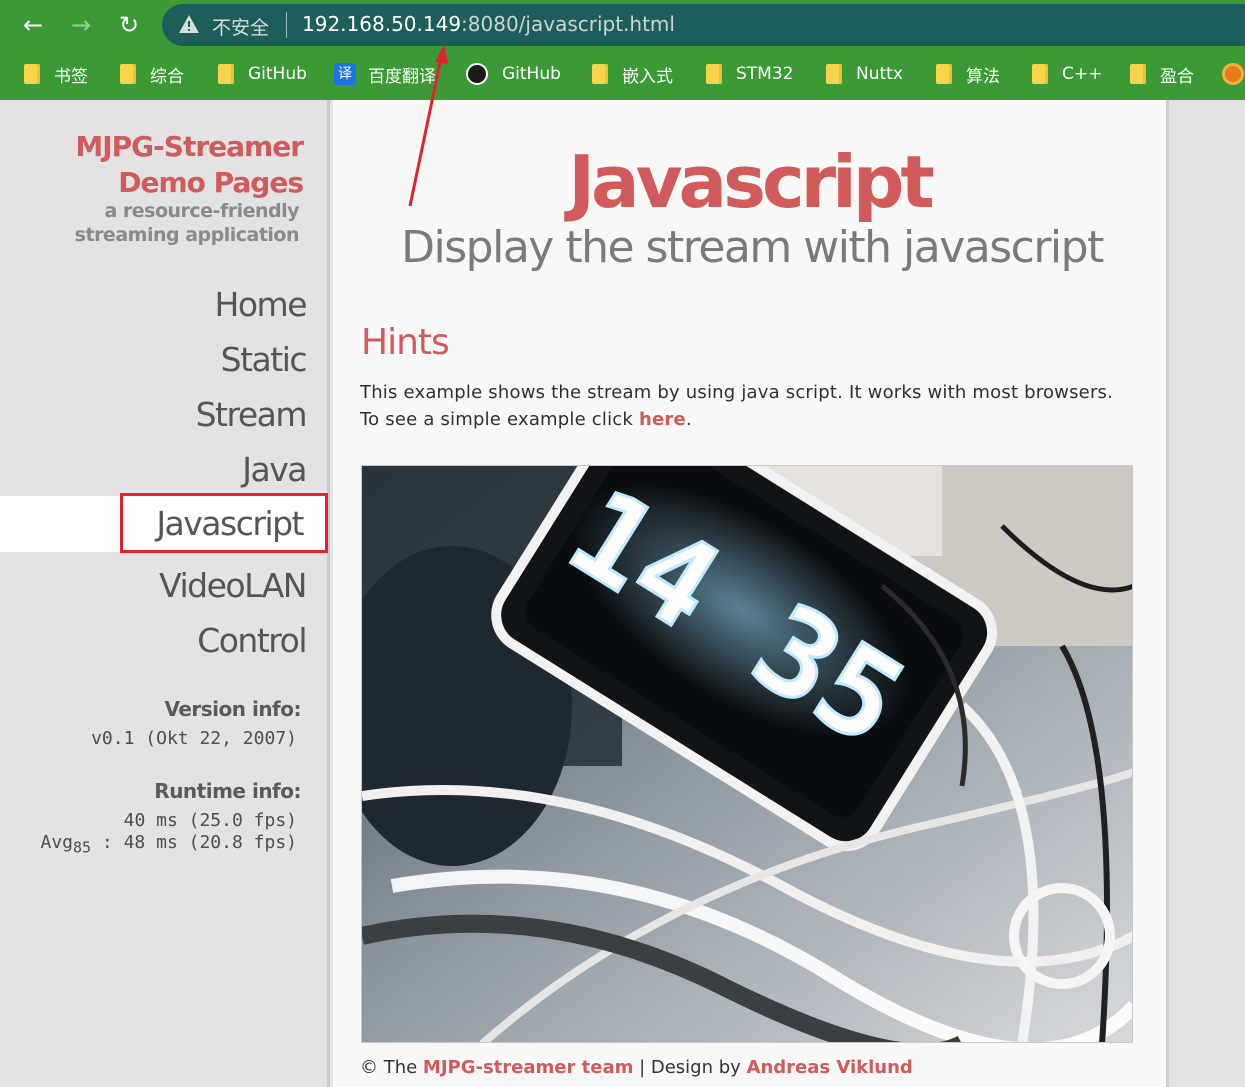  I want to click on nav-static: Static, so click(165, 360).